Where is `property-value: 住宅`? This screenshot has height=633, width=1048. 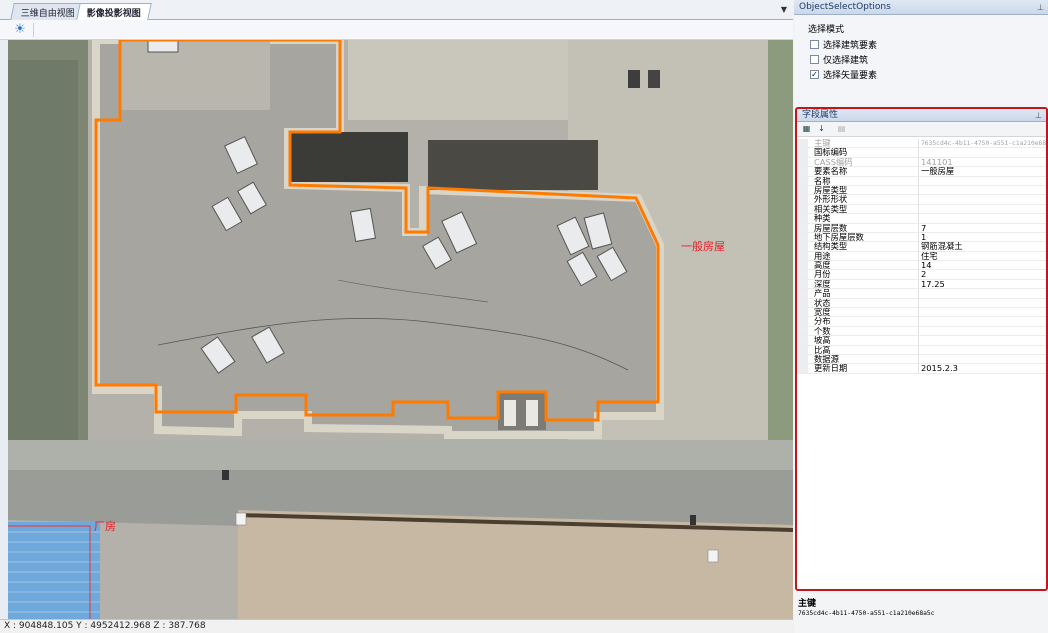 property-value: 住宅 is located at coordinates (982, 256).